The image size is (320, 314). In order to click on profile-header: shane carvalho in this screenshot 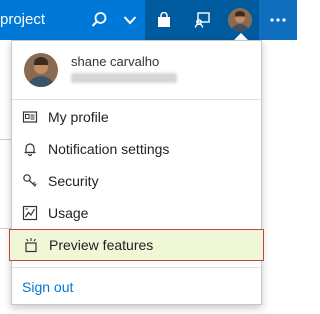, I will do `click(136, 70)`.